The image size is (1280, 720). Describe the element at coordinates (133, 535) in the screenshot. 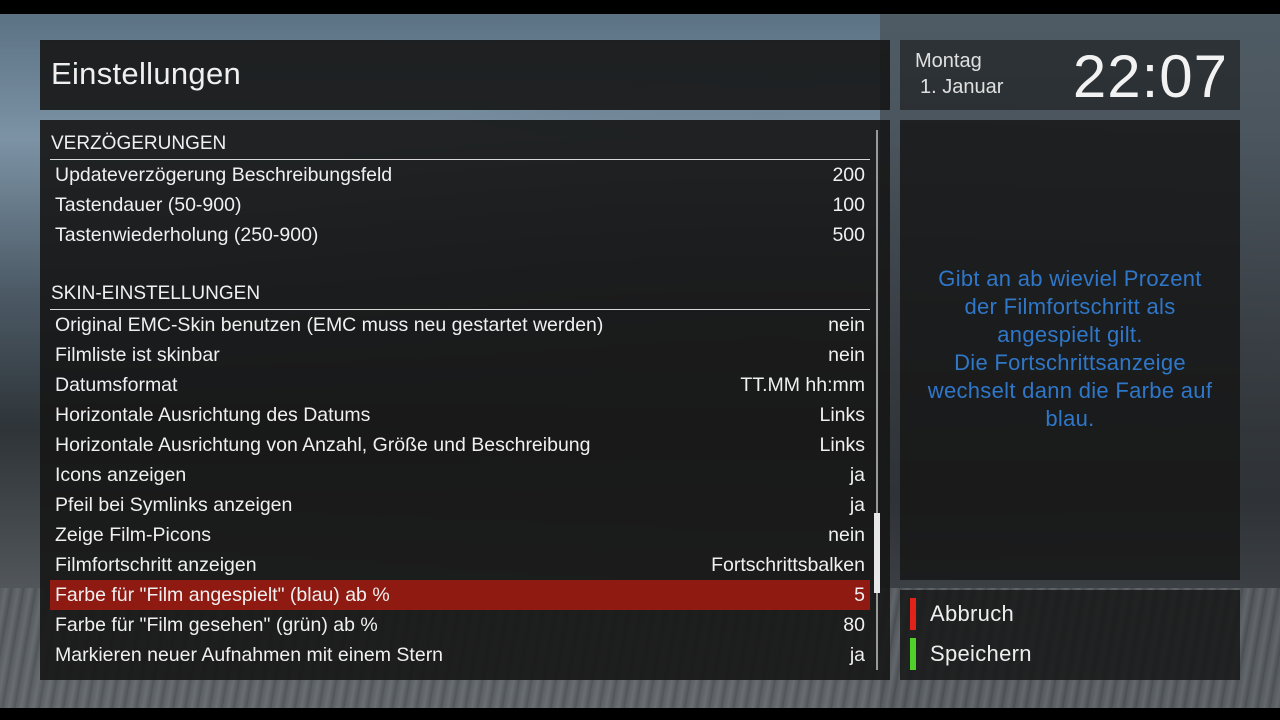

I see `setting-label: Zeige Film-Picons` at that location.